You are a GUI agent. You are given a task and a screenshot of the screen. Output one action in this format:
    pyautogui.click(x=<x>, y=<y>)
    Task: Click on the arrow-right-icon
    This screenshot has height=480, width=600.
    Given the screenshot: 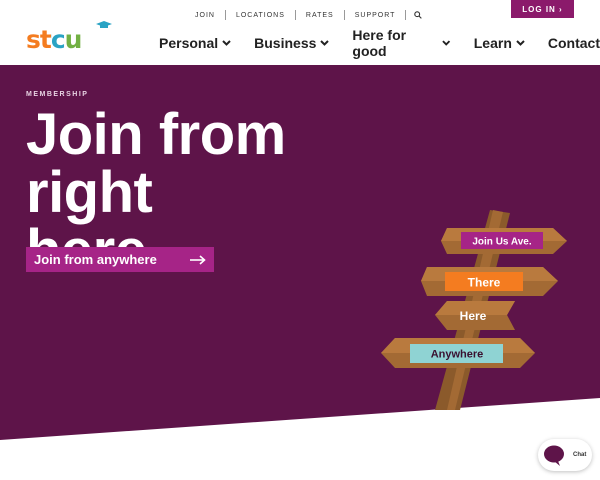 What is the action you would take?
    pyautogui.click(x=198, y=259)
    